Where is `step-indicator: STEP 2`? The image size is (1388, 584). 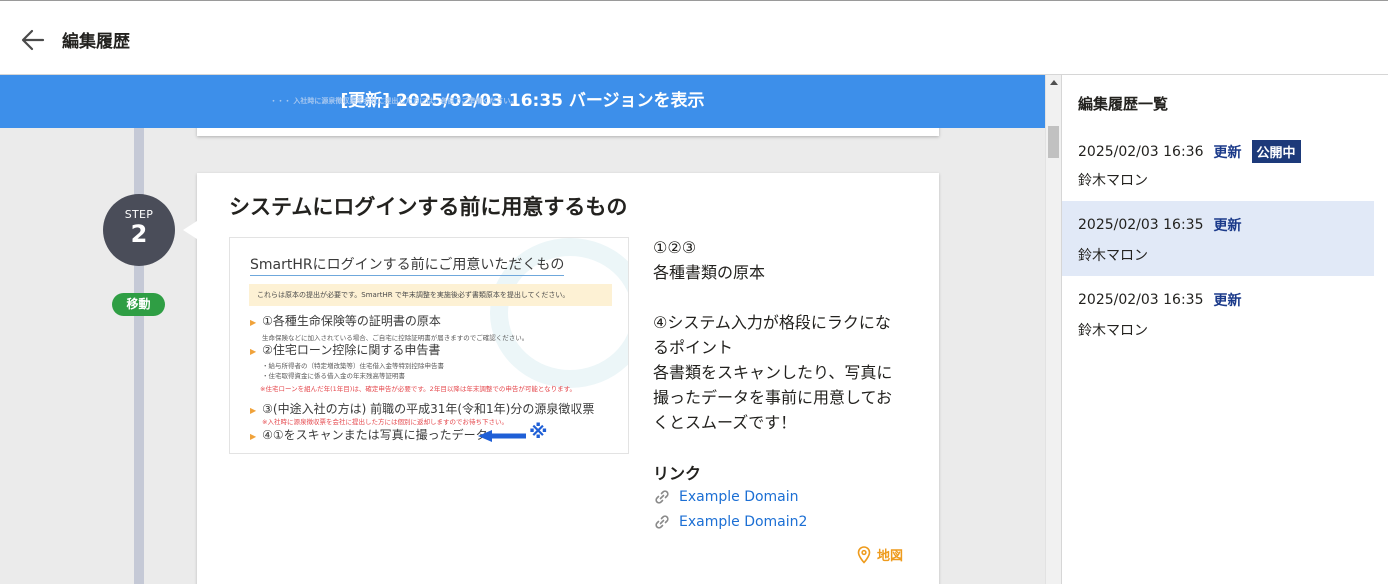 step-indicator: STEP 2 is located at coordinates (139, 230).